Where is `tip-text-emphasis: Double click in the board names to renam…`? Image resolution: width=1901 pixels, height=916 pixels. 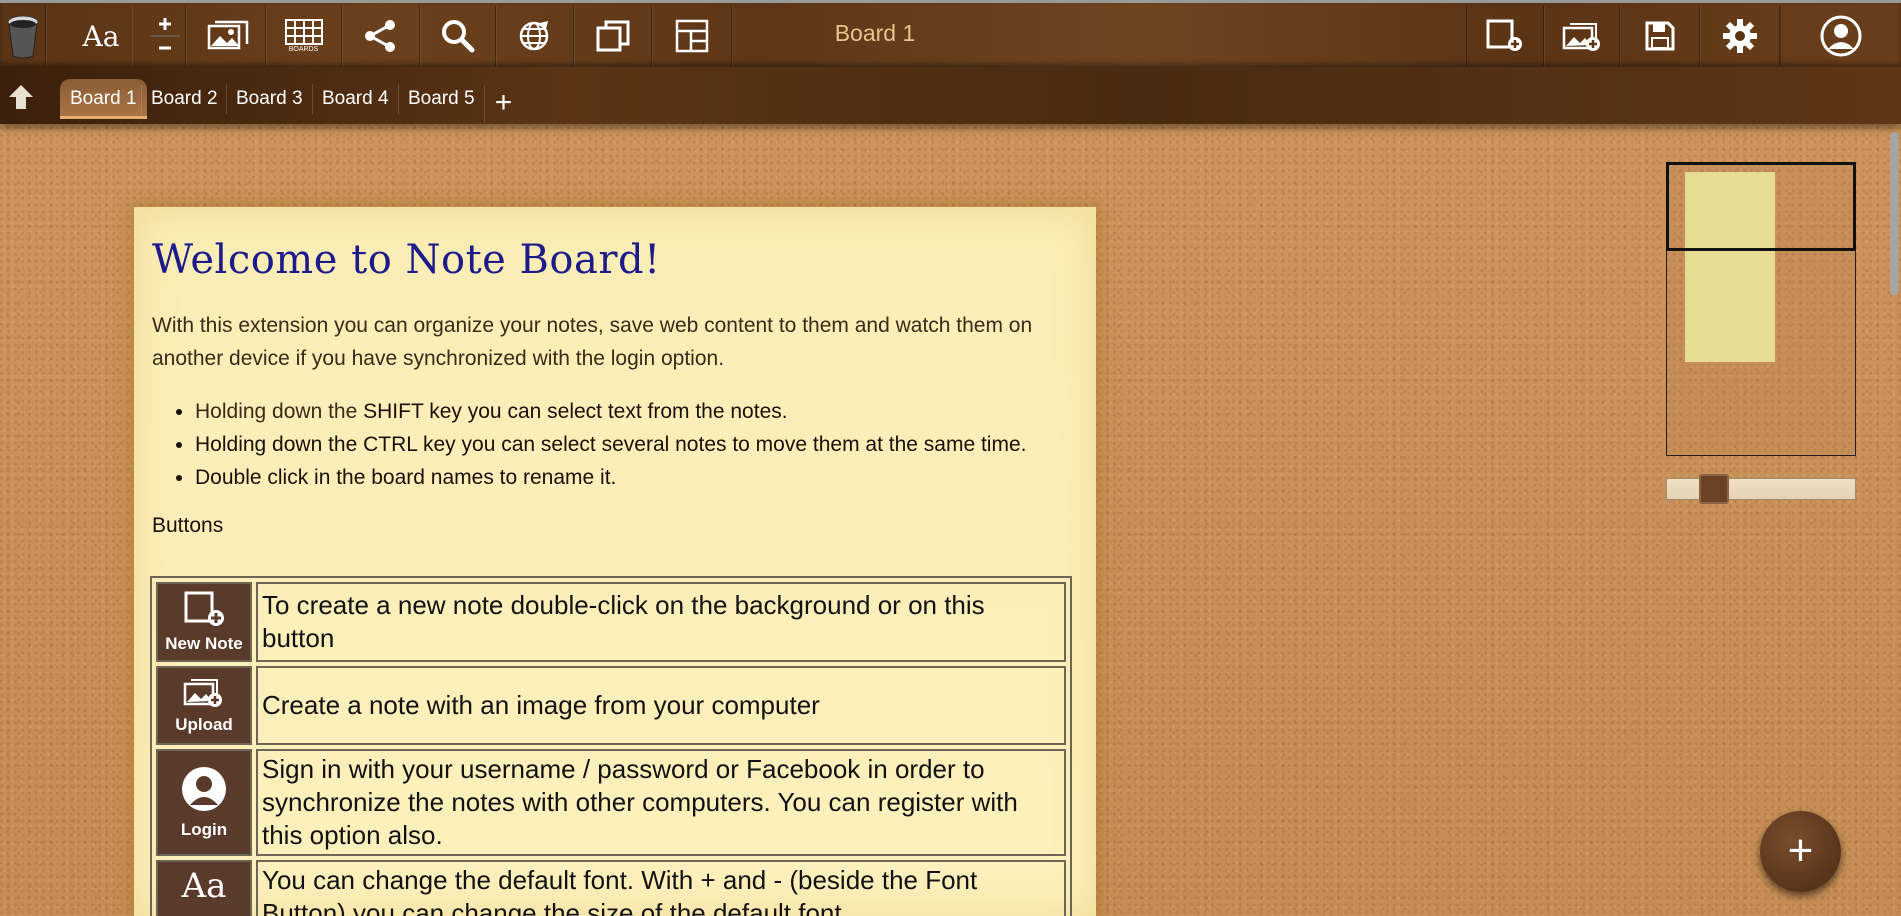 tip-text-emphasis: Double click in the board names to renam… is located at coordinates (406, 477).